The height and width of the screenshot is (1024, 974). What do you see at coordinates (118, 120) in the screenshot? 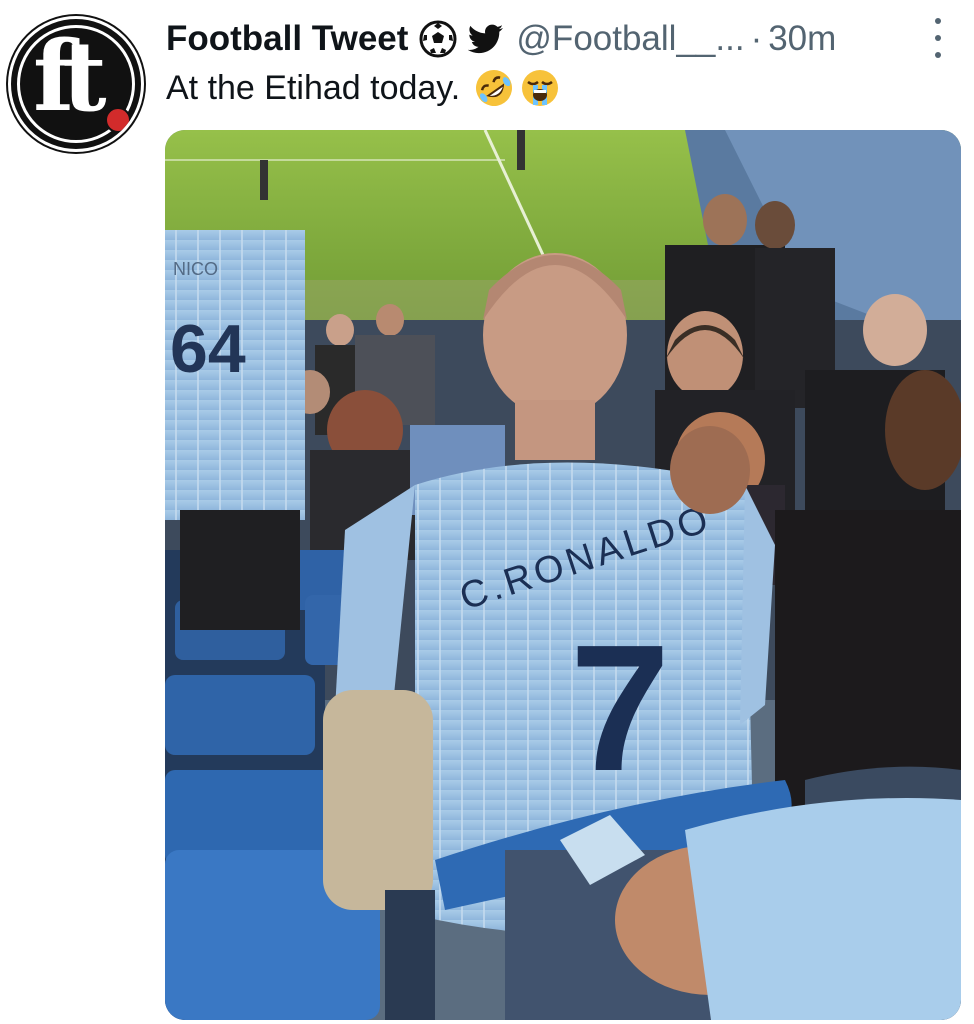
I see `avatar-ball-icon` at bounding box center [118, 120].